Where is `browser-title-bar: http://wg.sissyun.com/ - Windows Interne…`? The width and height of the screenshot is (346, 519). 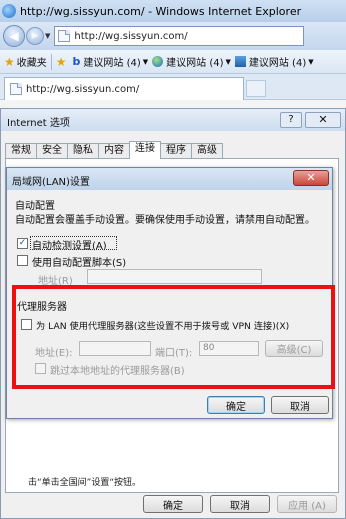 browser-title-bar: http://wg.sissyun.com/ - Windows Interne… is located at coordinates (173, 11).